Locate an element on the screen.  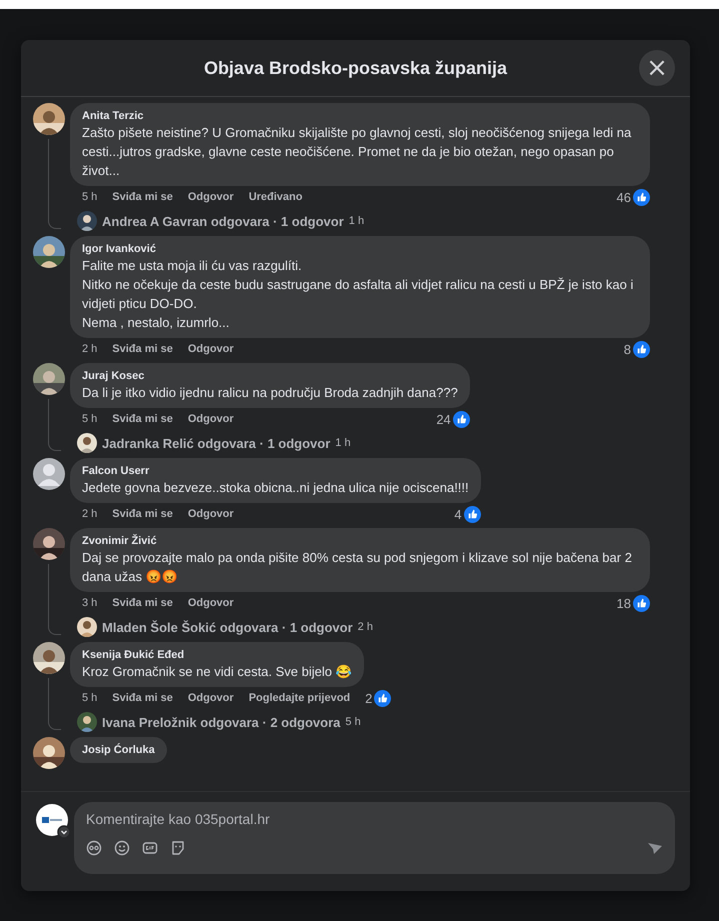
comment-author: Igor Ivanković is located at coordinates (360, 249).